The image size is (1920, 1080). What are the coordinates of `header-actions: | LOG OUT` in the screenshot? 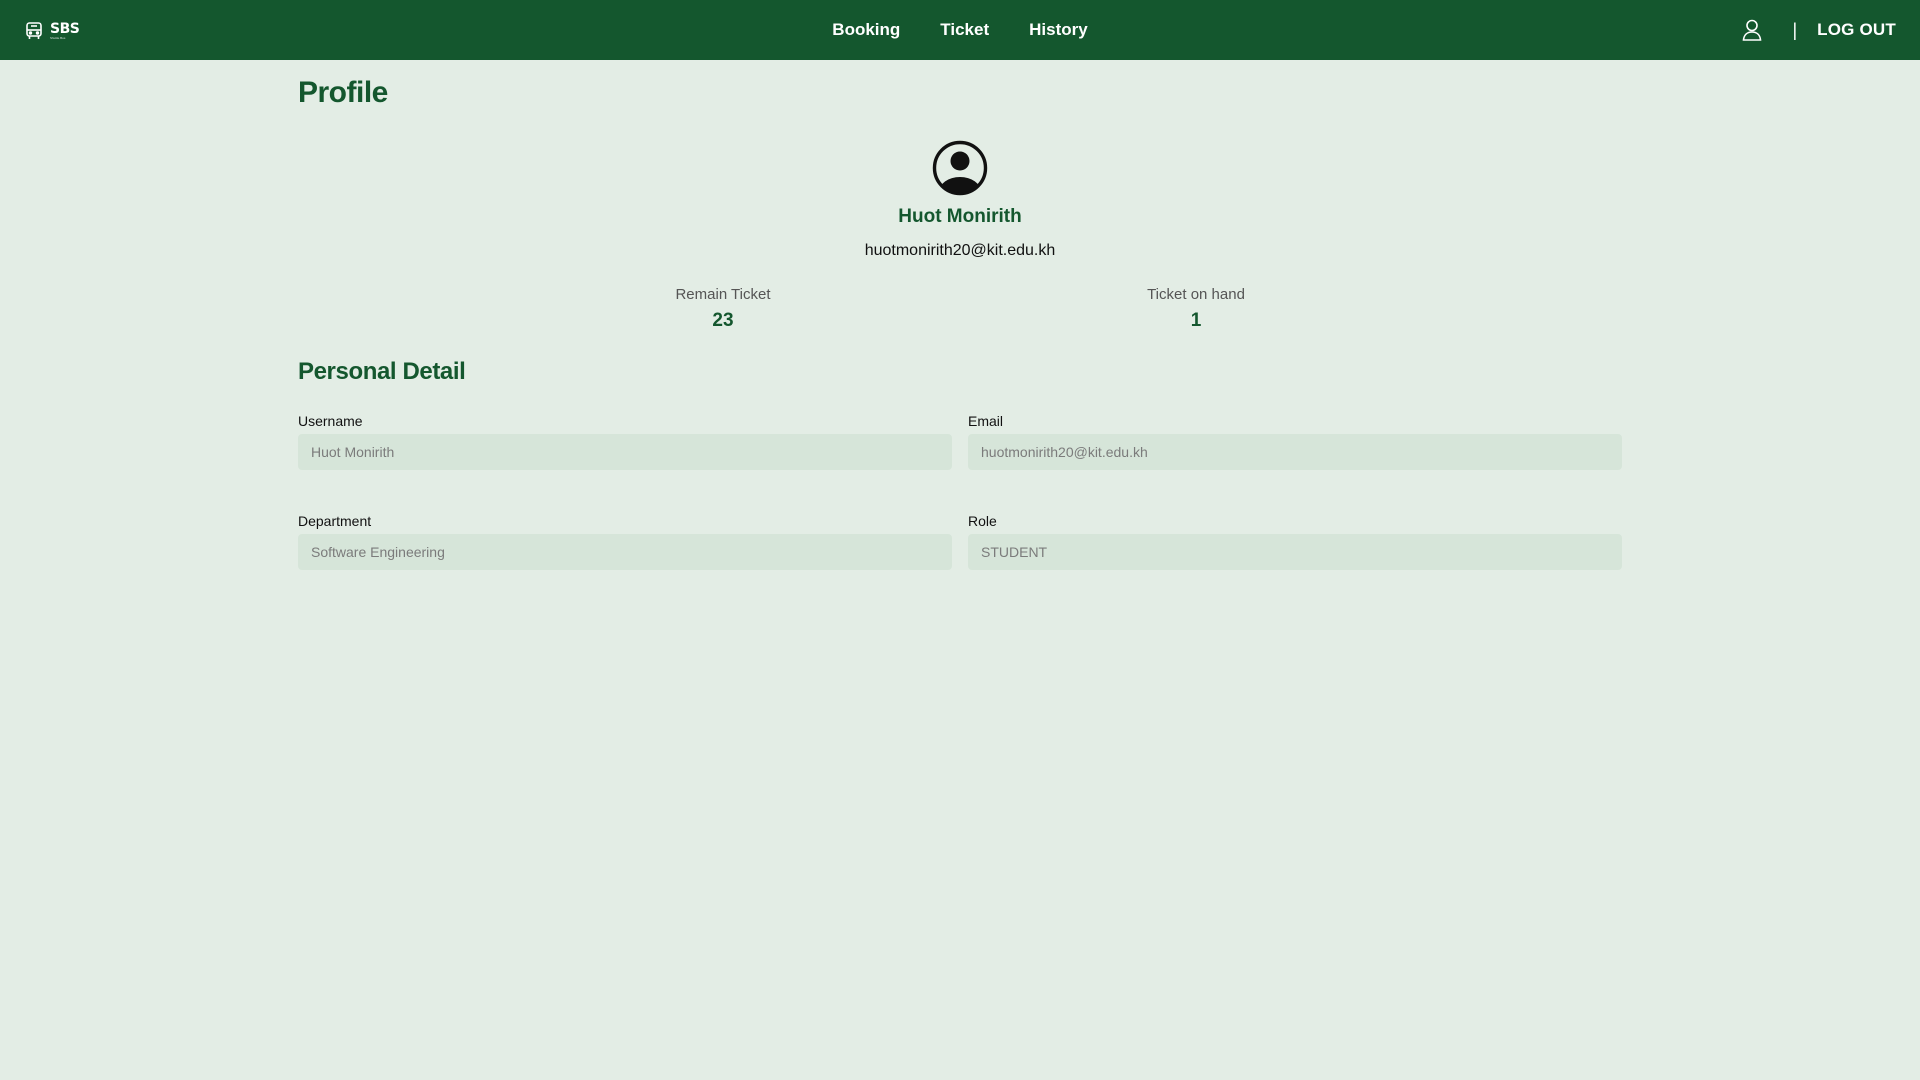 It's located at (1819, 30).